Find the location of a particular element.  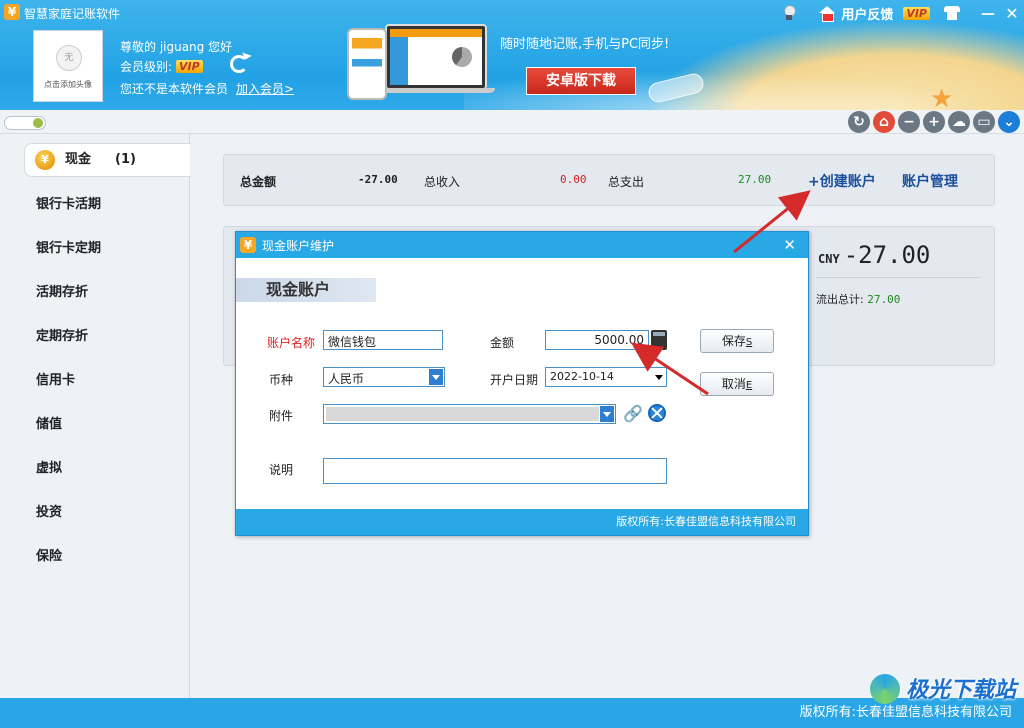

feedback-link: 用户反馈 is located at coordinates (856, 13).